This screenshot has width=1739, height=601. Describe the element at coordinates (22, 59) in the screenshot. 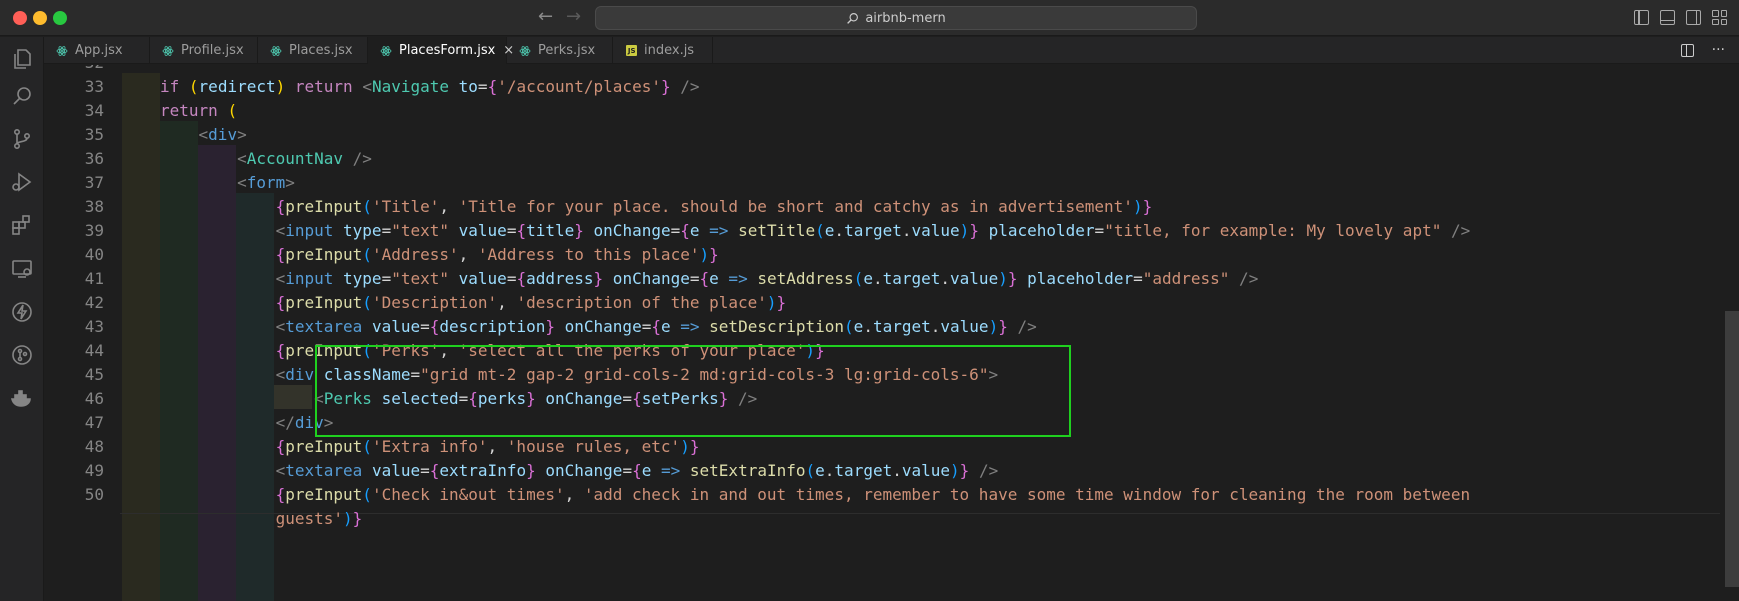

I see `explorer-icon` at that location.